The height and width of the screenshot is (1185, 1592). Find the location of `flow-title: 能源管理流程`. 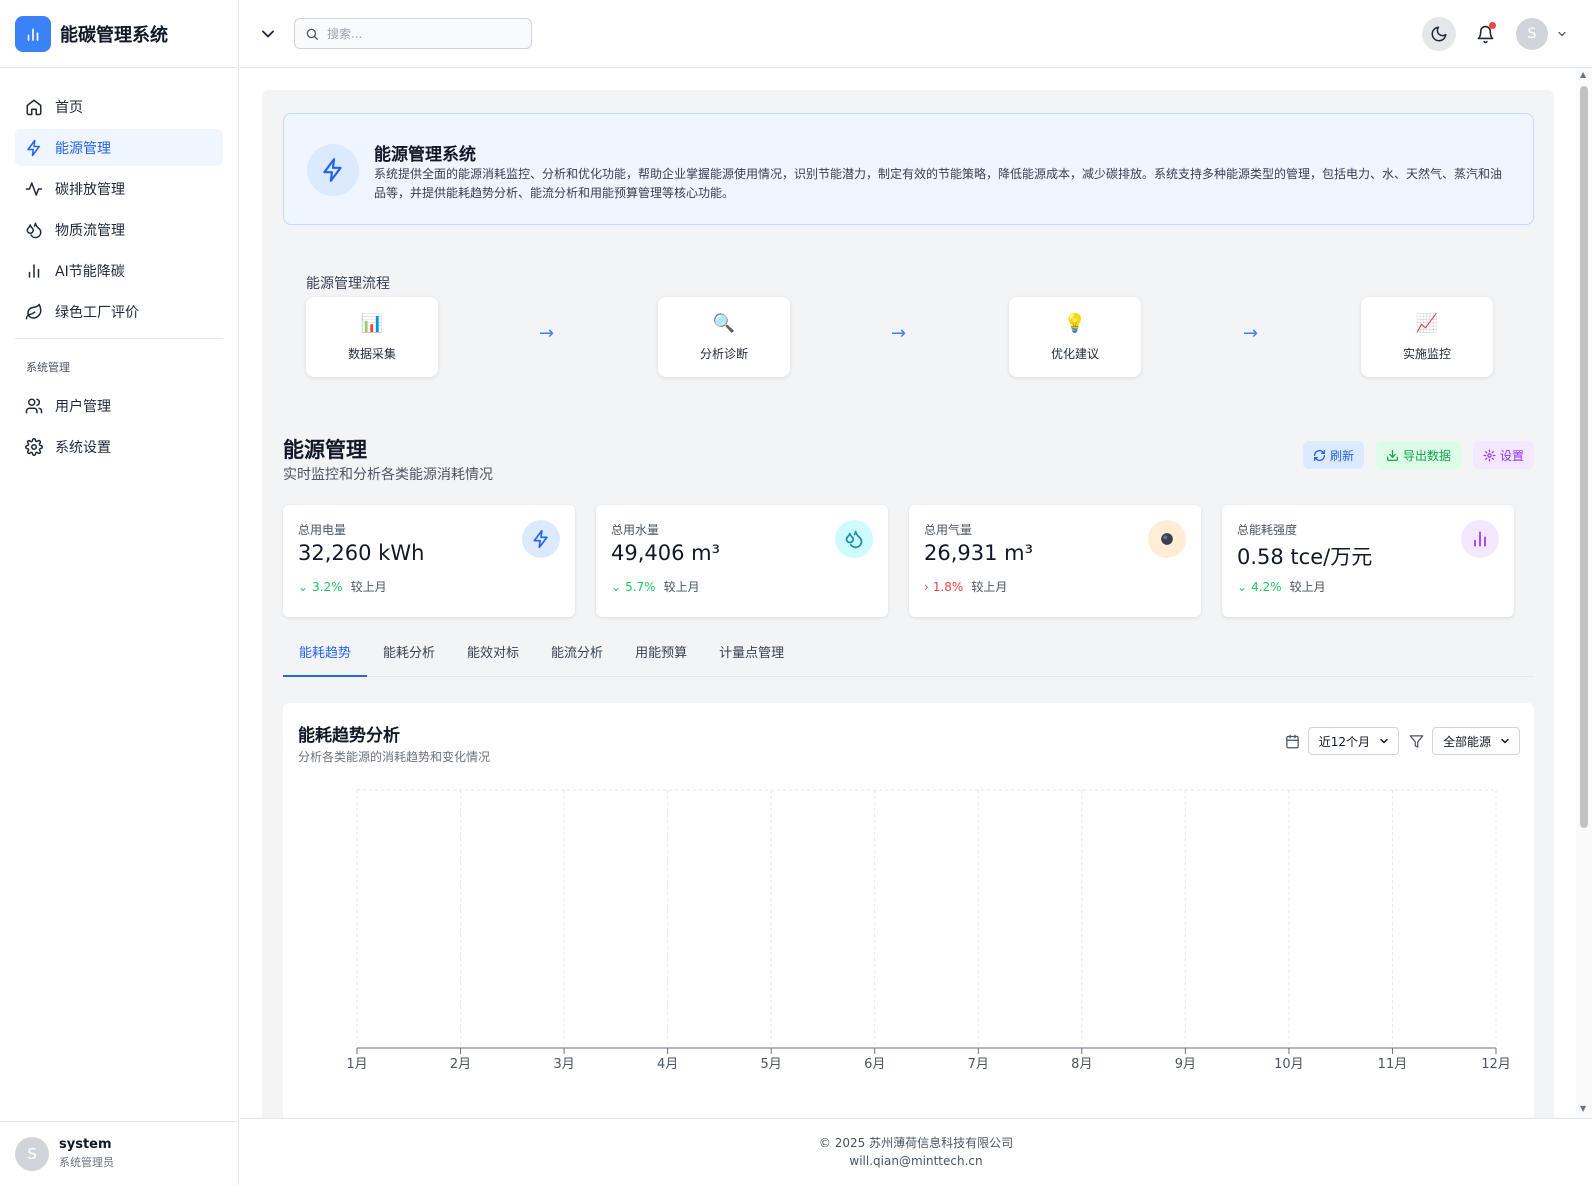

flow-title: 能源管理流程 is located at coordinates (348, 284).